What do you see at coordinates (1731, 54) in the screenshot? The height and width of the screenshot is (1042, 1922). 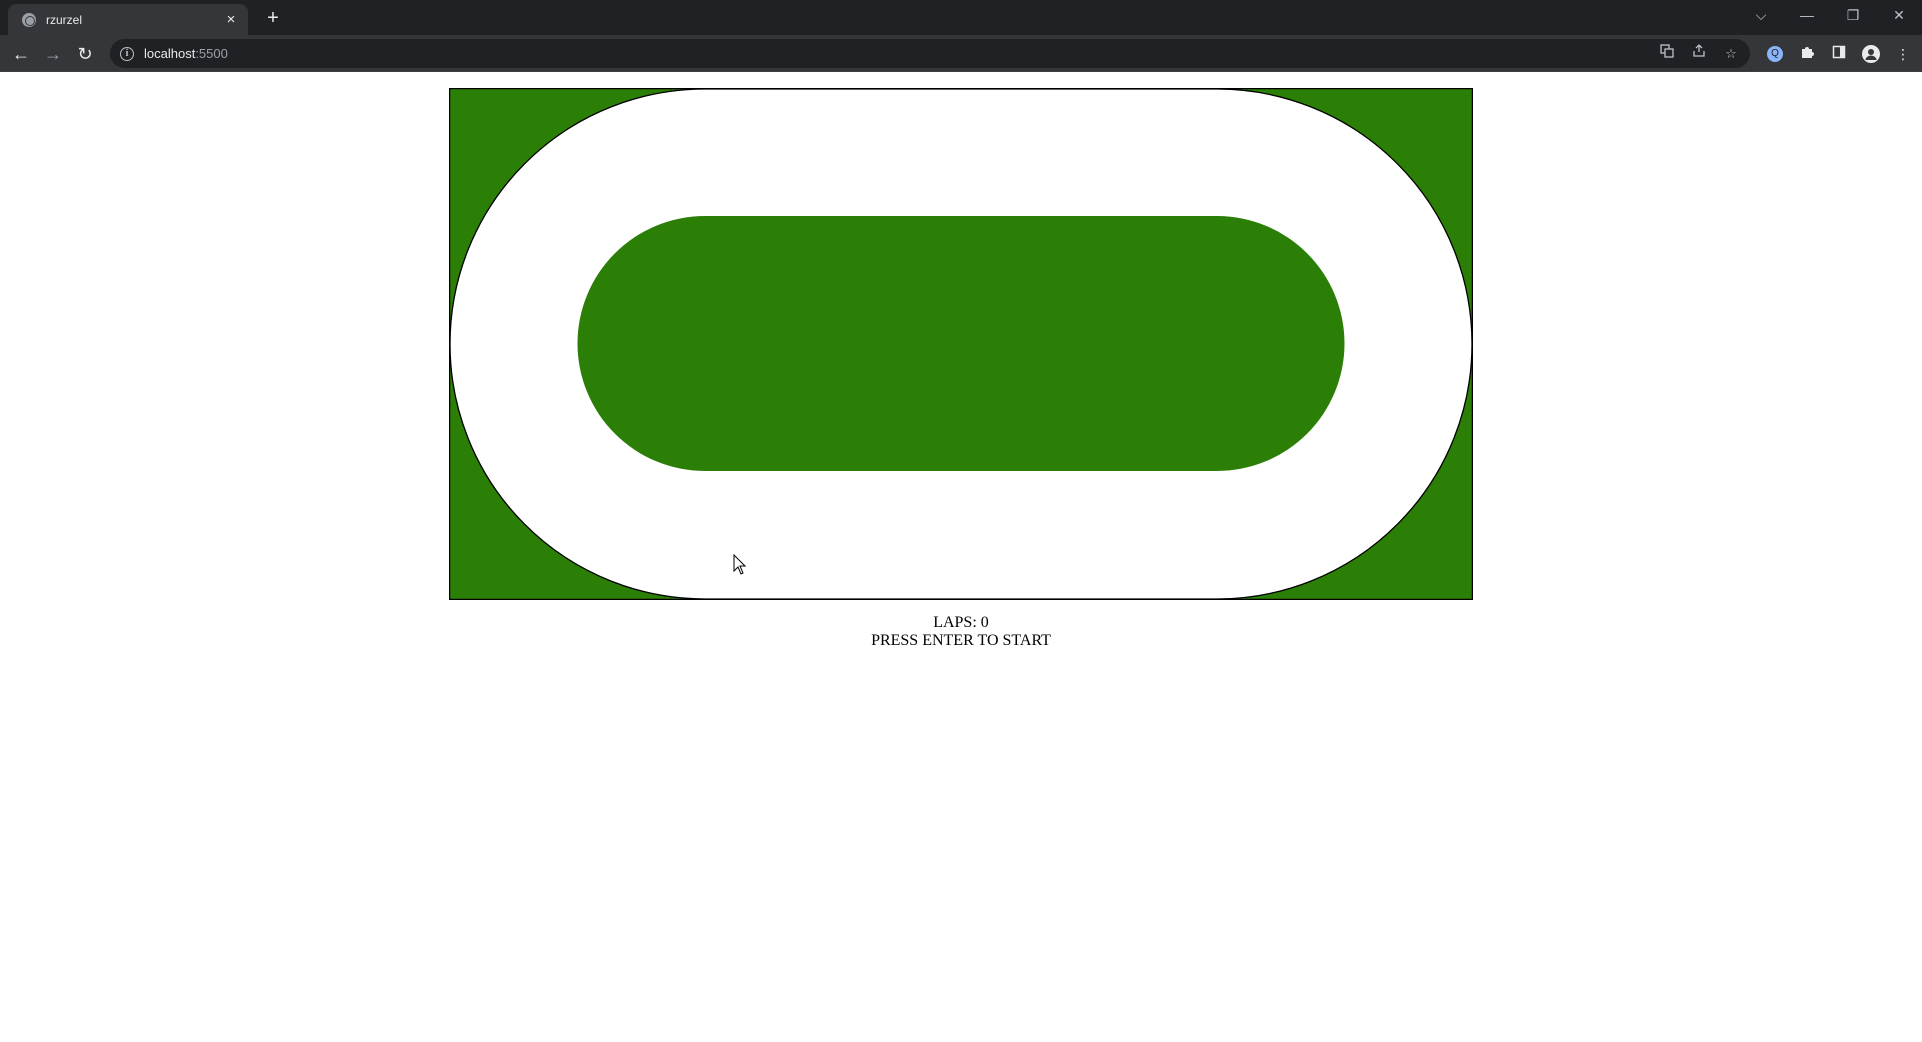 I see `bookmark-star-icon: ☆` at bounding box center [1731, 54].